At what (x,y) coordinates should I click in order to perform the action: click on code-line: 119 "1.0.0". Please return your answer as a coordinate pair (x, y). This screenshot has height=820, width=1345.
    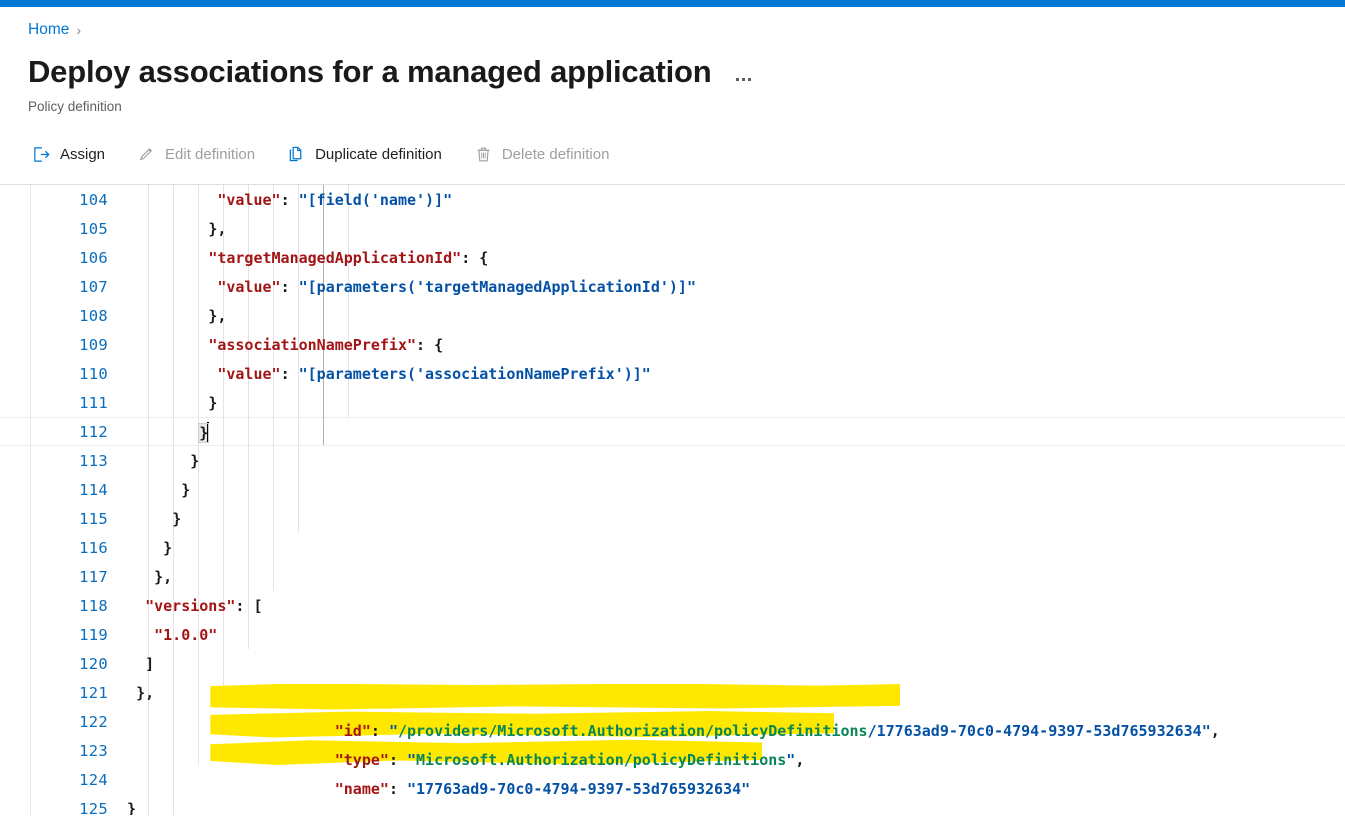
    Looking at the image, I should click on (672, 634).